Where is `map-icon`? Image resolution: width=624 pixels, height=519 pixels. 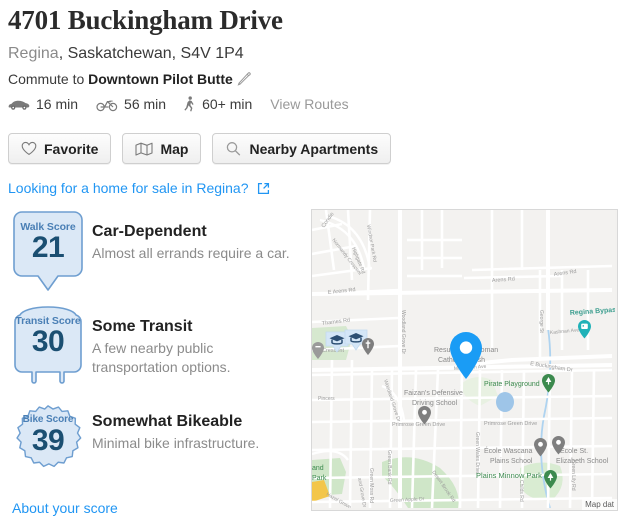 map-icon is located at coordinates (144, 149).